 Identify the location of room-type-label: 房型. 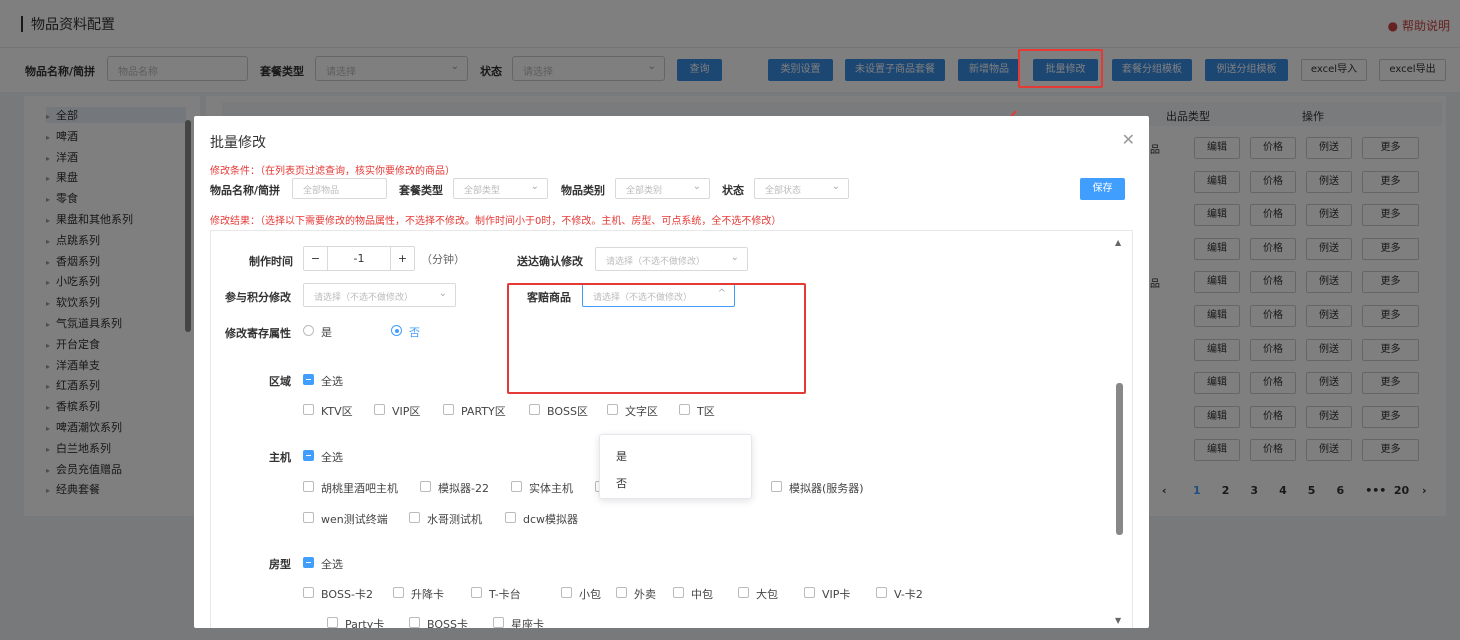
(280, 564).